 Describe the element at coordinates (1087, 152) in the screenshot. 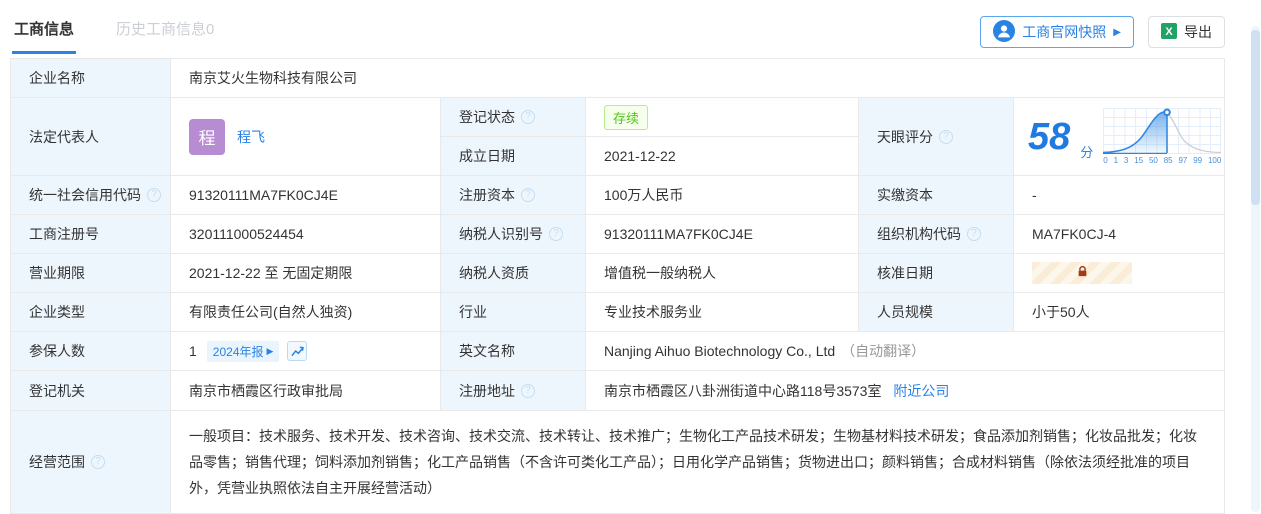

I see `score-unit: 分` at that location.